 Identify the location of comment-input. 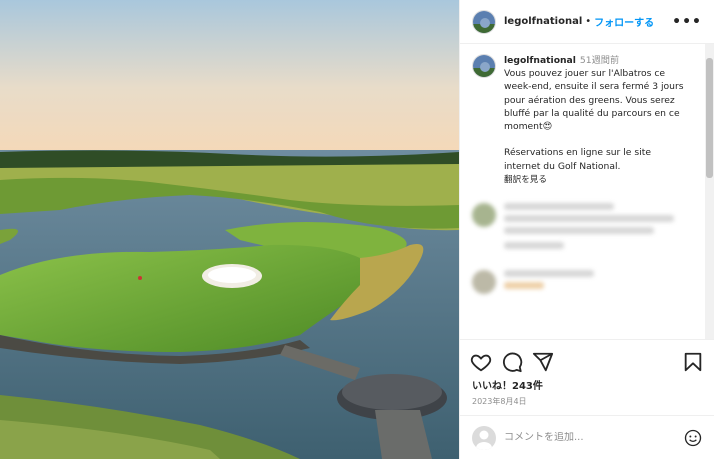
(594, 437).